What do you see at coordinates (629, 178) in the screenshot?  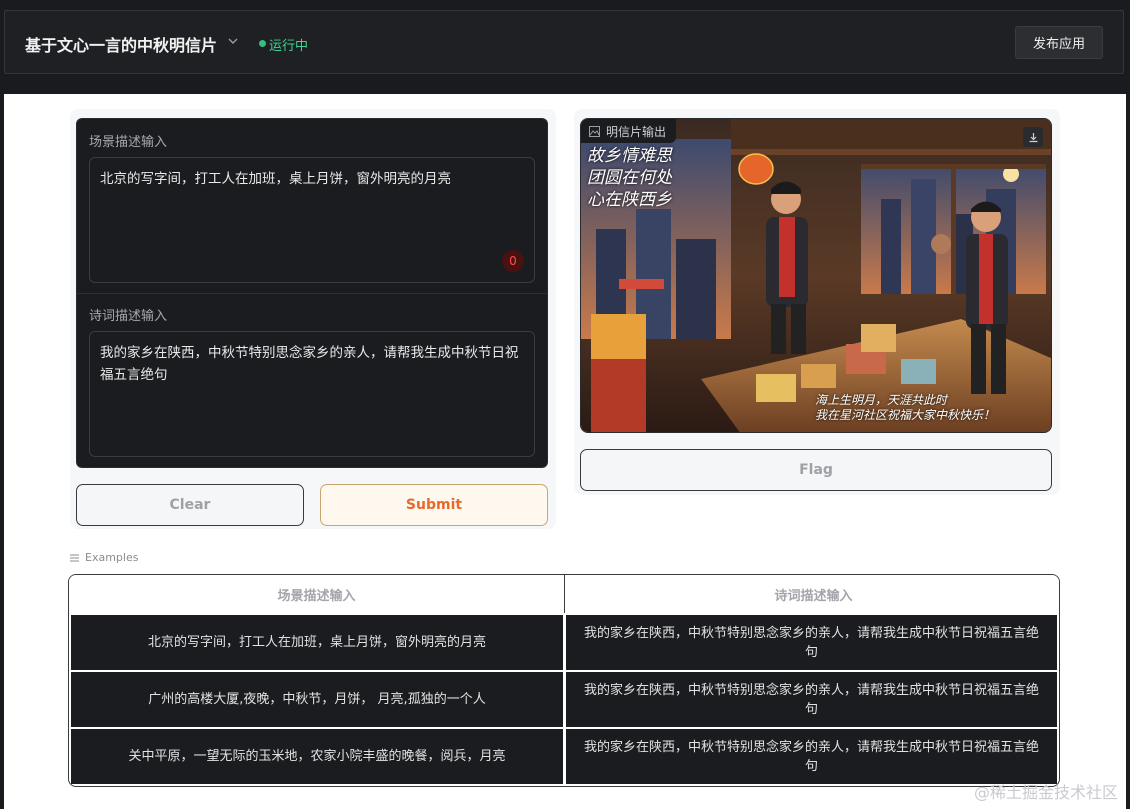 I see `postcard-poem-top: 故乡情难思 团圆在何处 心在陕西乡` at bounding box center [629, 178].